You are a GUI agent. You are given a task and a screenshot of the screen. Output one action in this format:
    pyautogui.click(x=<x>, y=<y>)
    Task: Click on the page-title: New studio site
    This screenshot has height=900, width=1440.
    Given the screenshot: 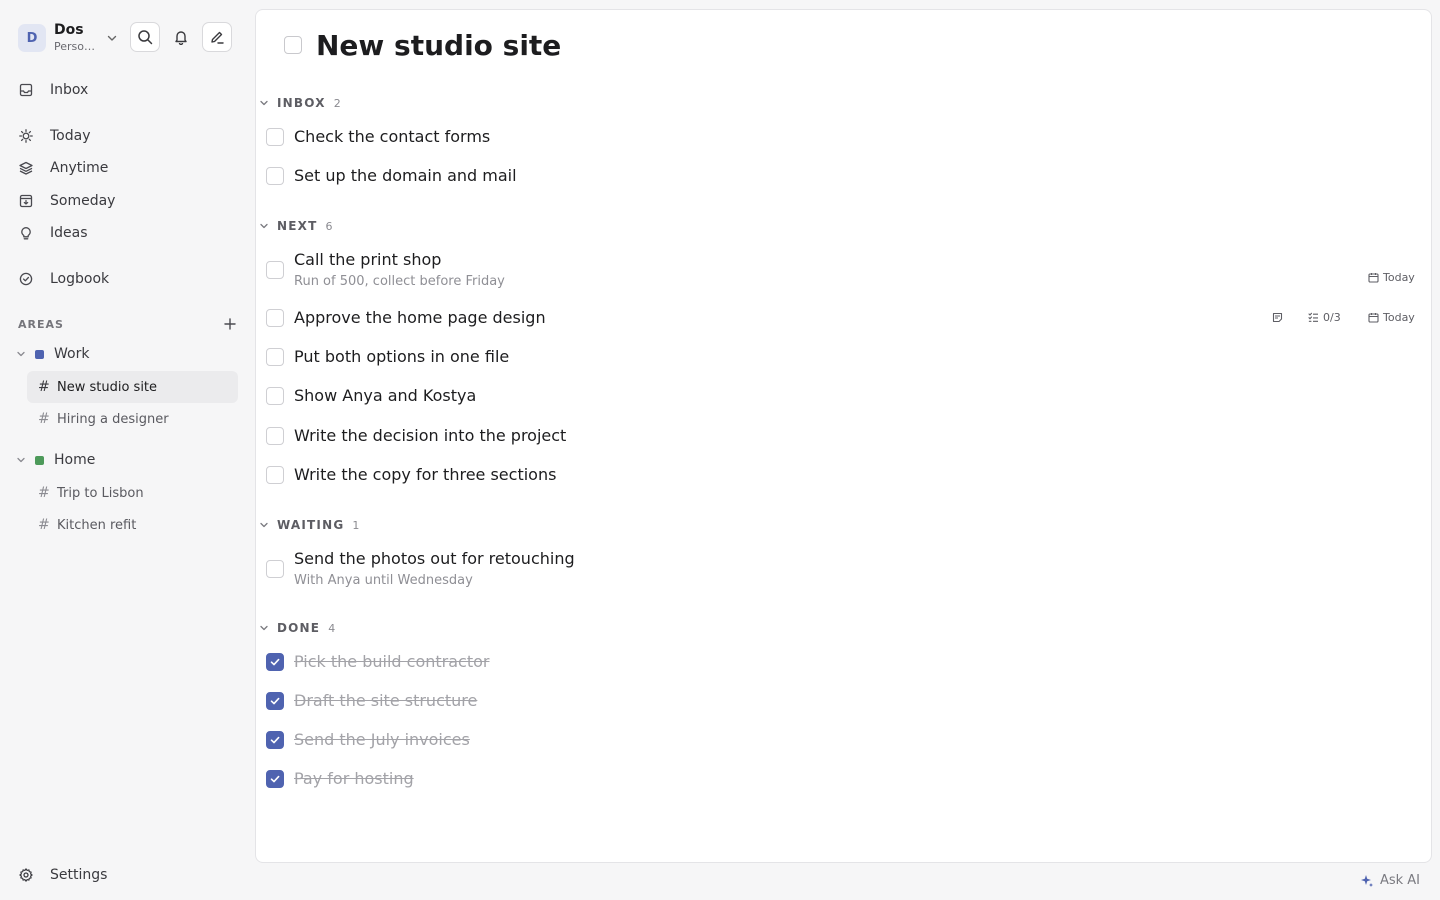 What is the action you would take?
    pyautogui.click(x=439, y=45)
    